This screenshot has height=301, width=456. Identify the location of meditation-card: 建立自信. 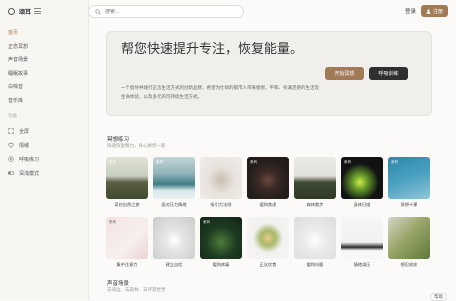
(174, 242).